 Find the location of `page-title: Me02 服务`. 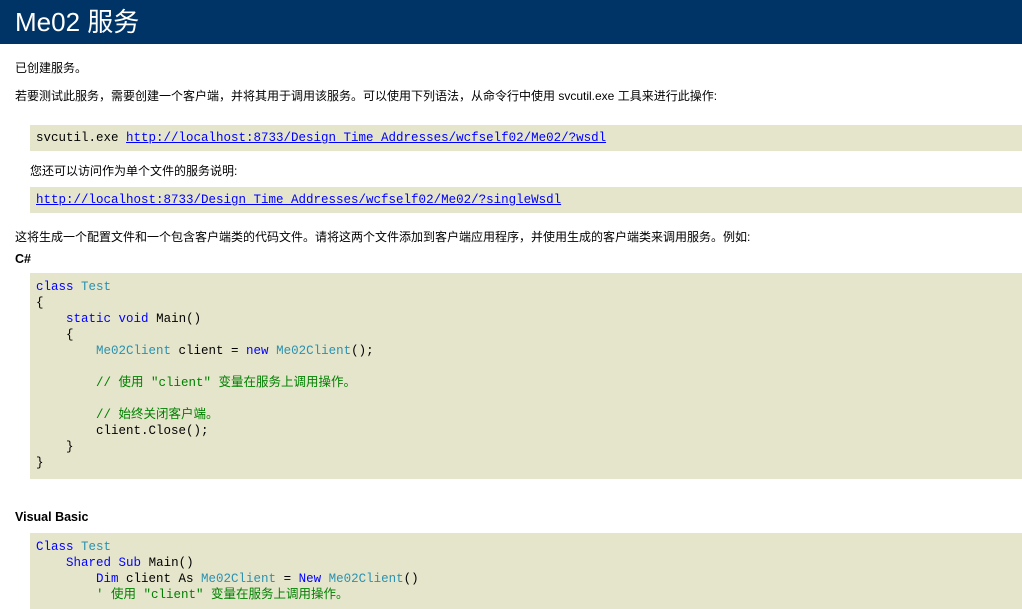

page-title: Me02 服务 is located at coordinates (511, 22).